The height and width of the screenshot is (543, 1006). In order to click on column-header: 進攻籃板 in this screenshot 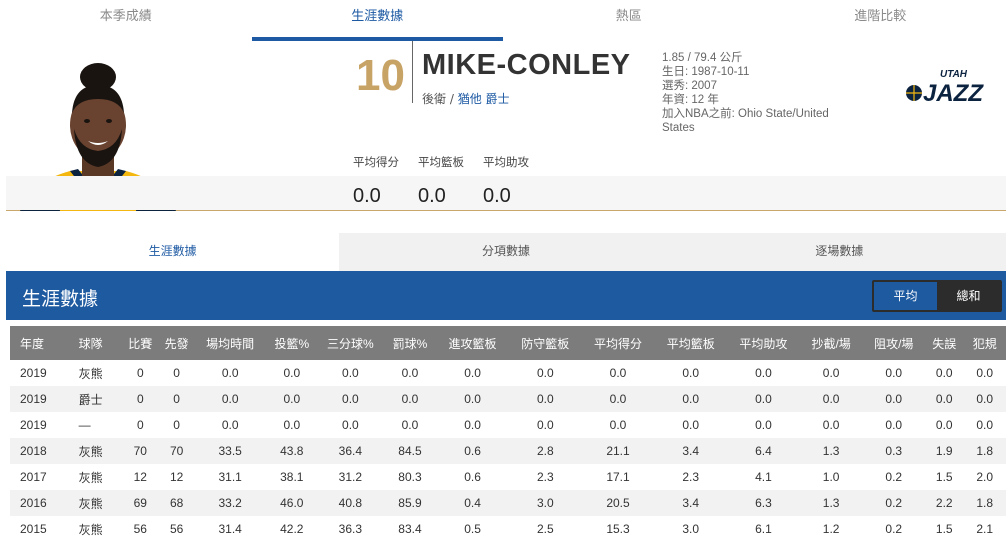, I will do `click(472, 343)`.